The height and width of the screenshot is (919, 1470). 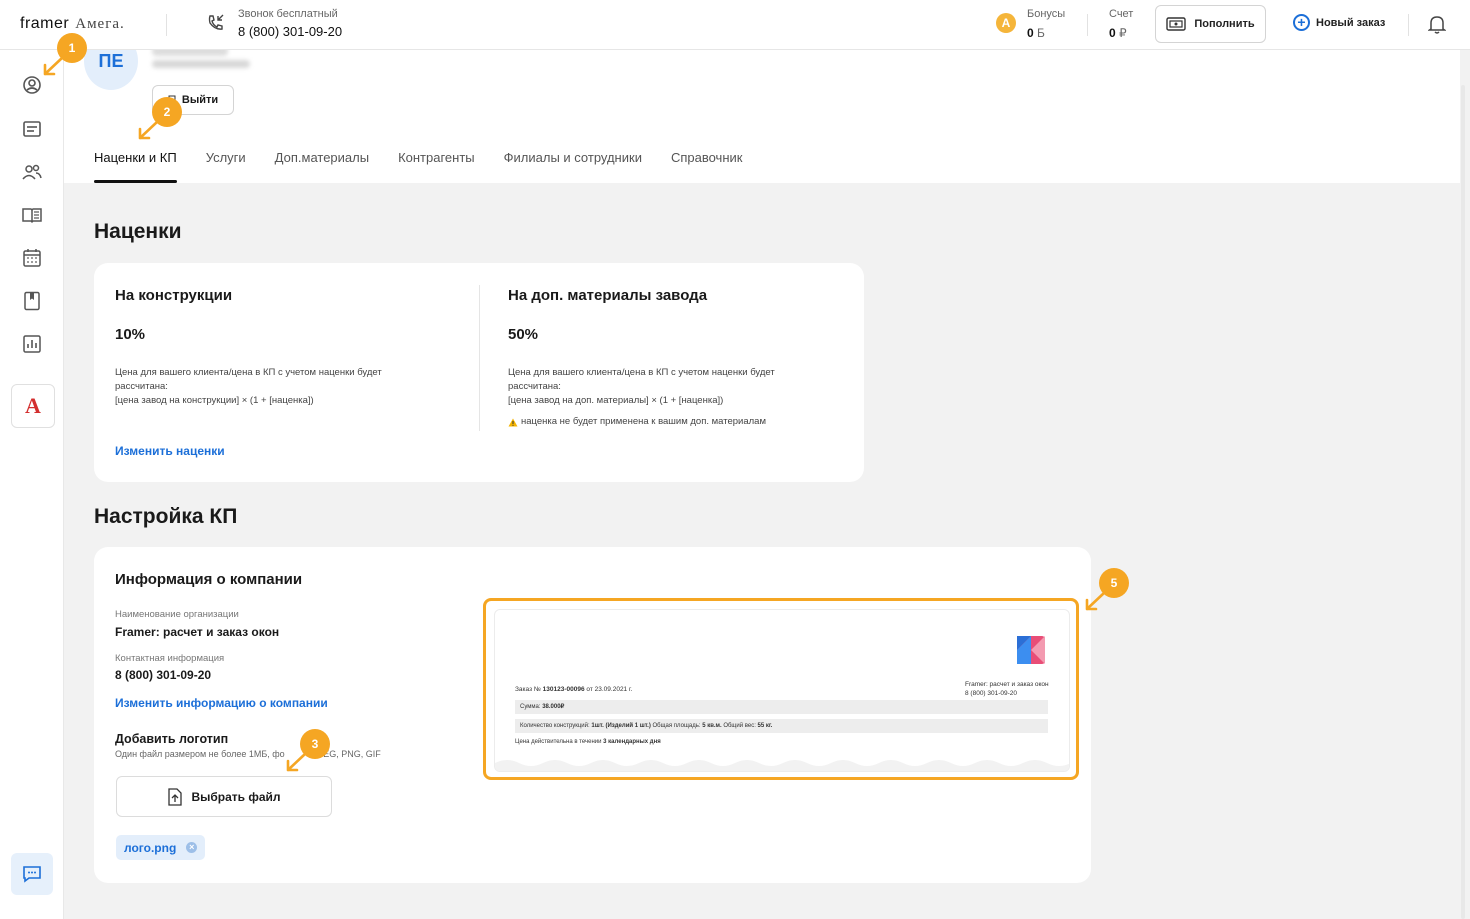 I want to click on hotline-number: 8 (800) 301-09-20, so click(x=290, y=31).